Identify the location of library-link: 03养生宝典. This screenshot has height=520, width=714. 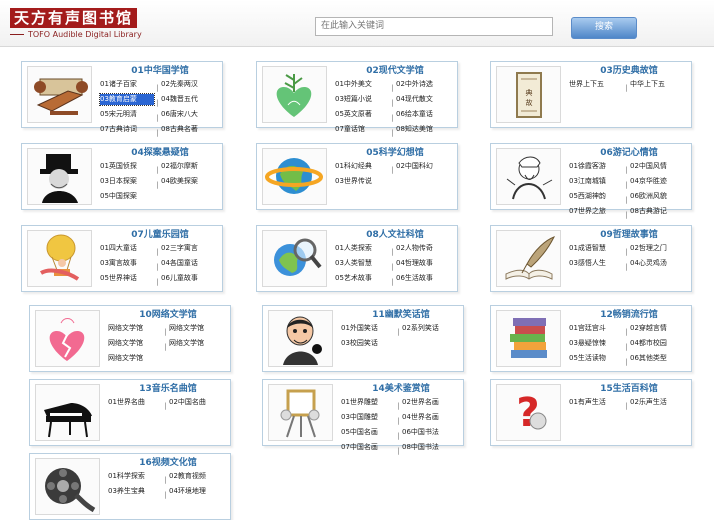
(135, 491).